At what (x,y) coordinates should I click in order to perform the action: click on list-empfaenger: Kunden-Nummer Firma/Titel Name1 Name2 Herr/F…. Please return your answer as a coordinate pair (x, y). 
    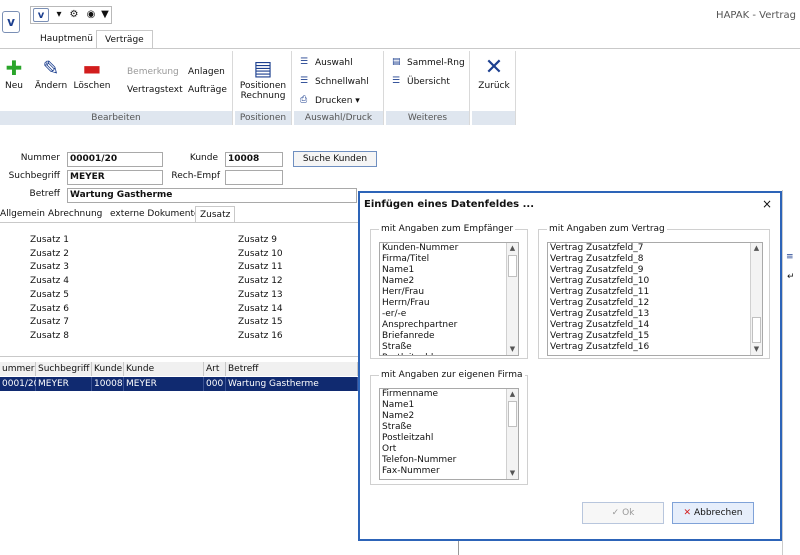
    Looking at the image, I should click on (449, 299).